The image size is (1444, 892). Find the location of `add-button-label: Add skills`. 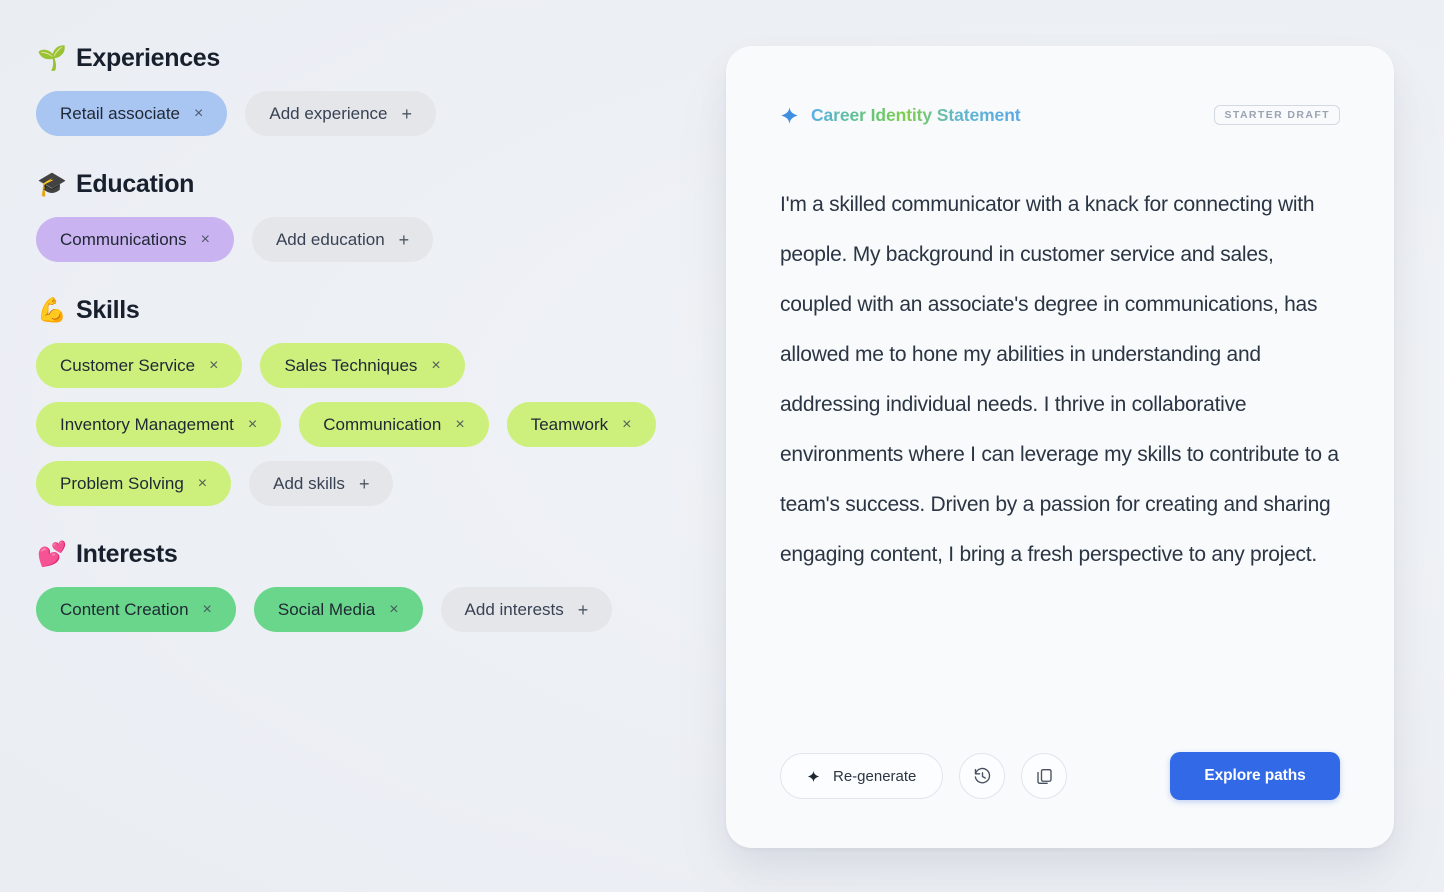

add-button-label: Add skills is located at coordinates (309, 483).